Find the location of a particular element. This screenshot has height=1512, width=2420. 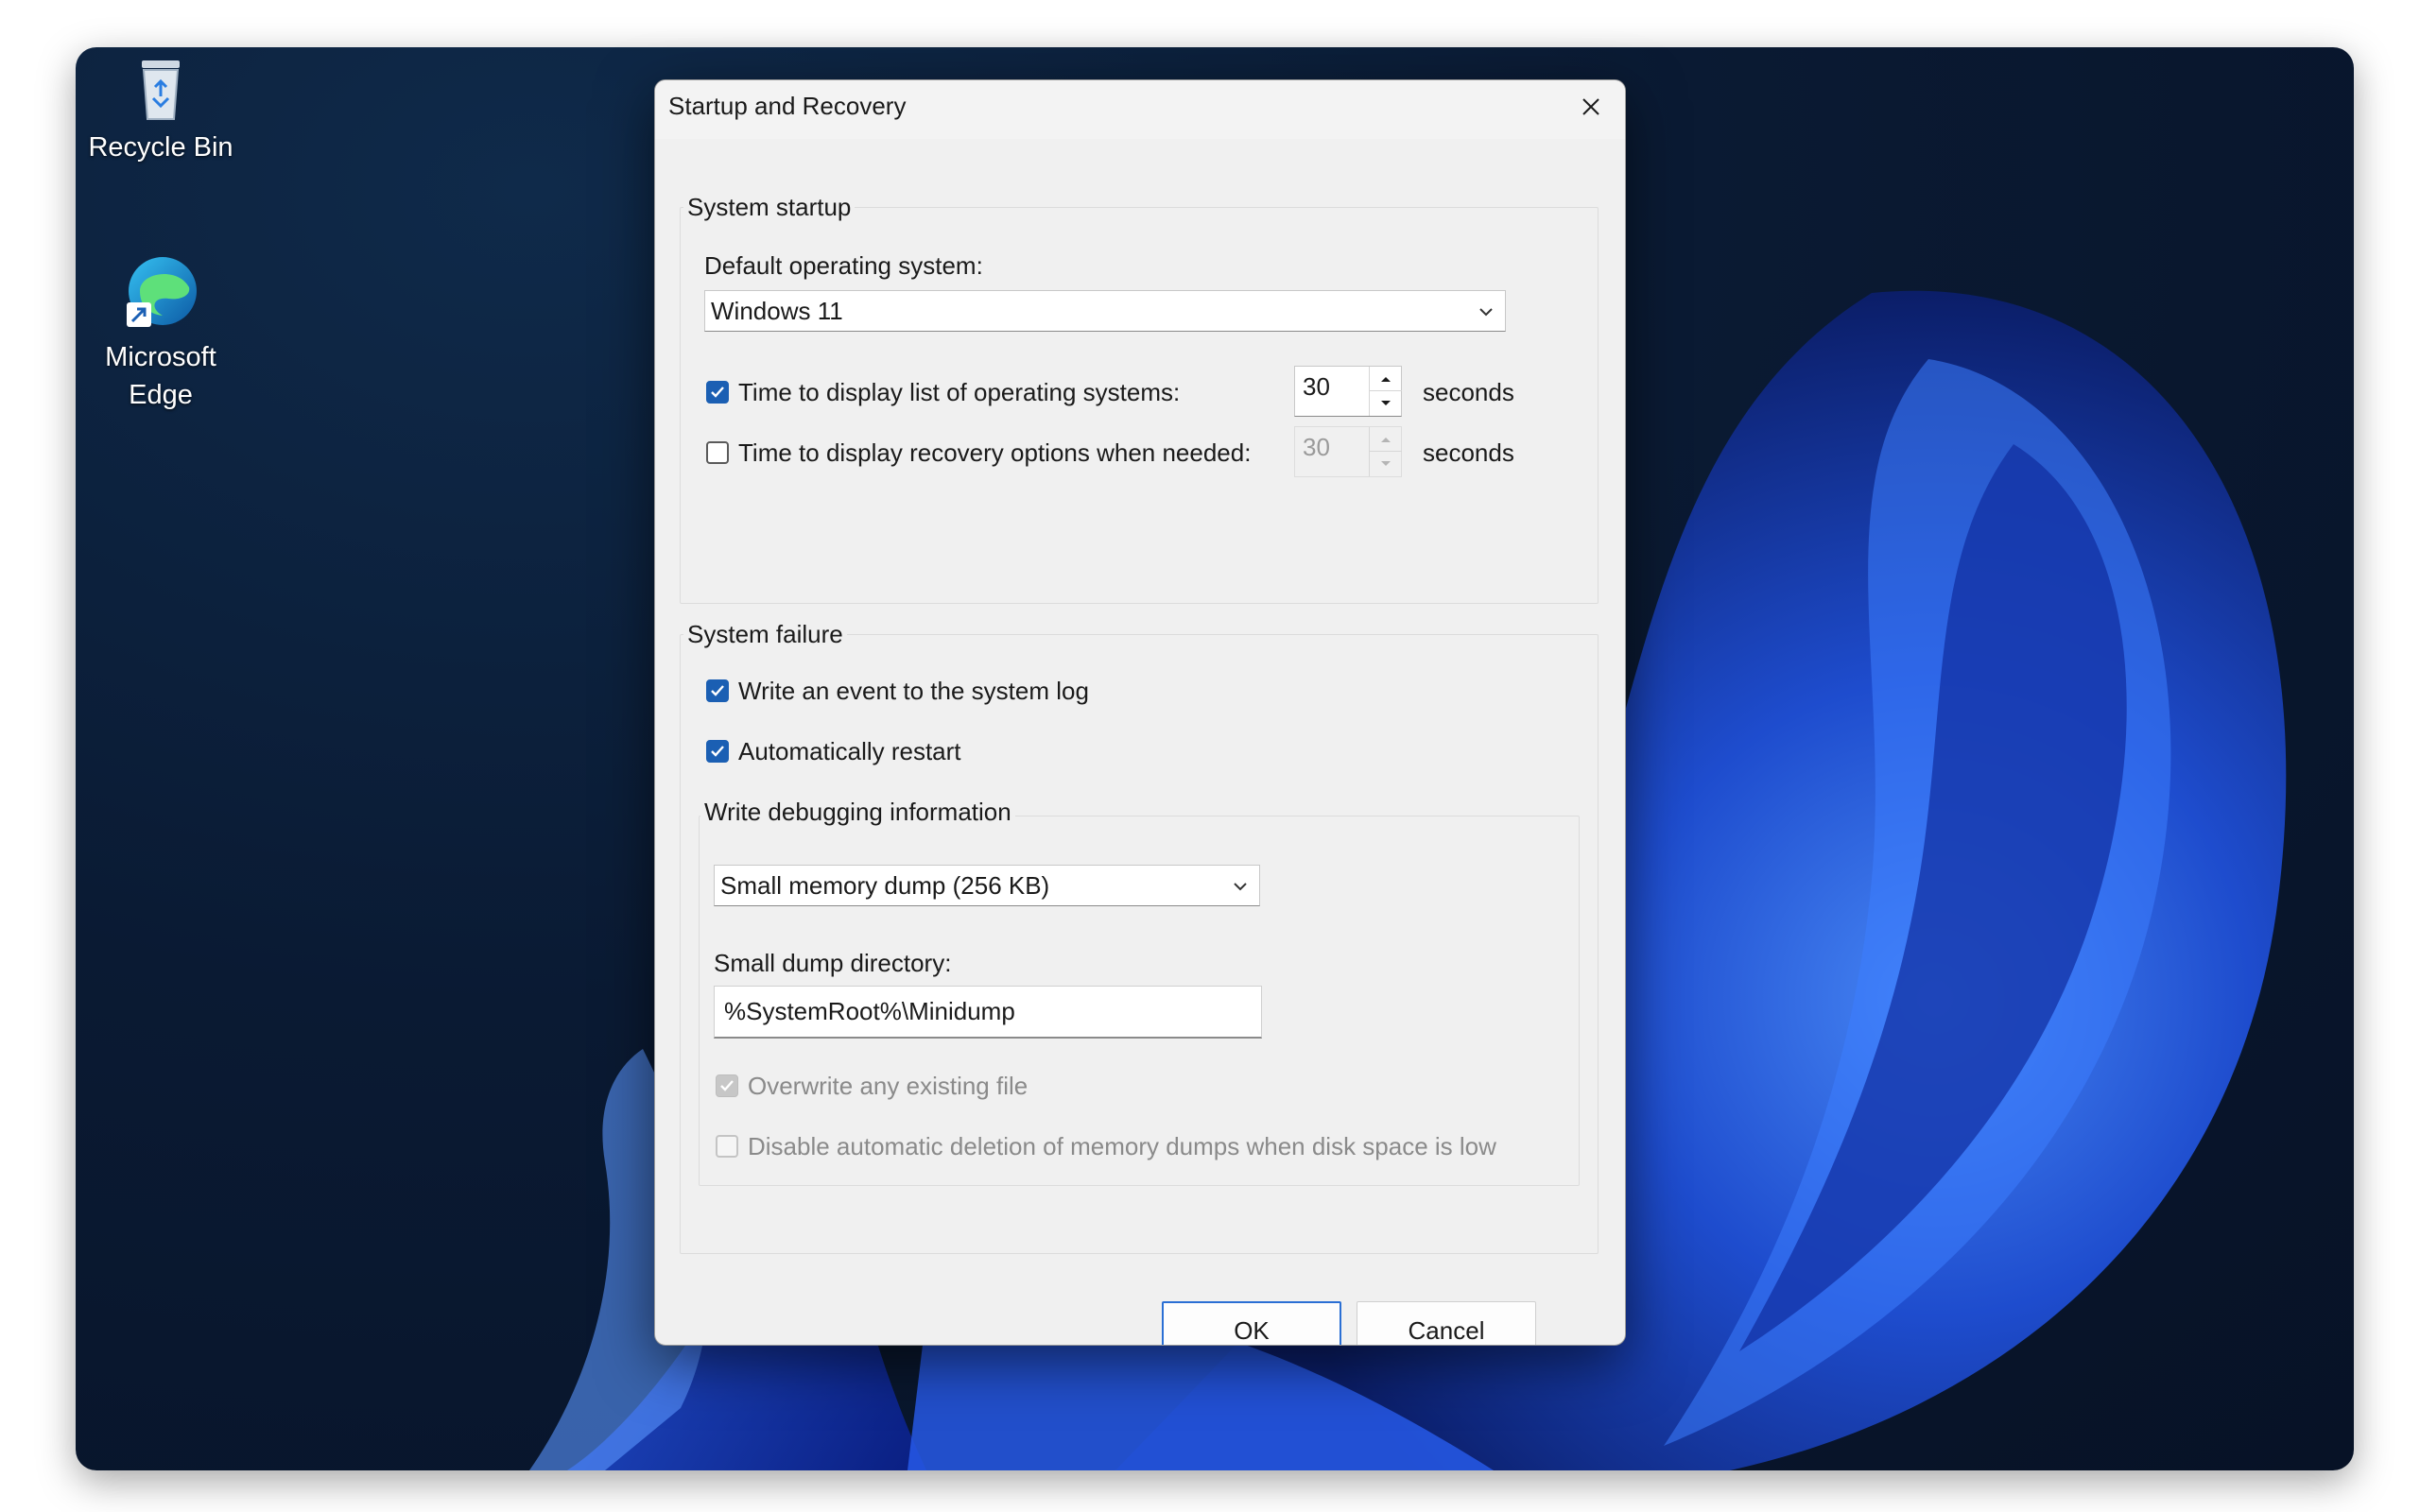

desktop-icon-recycle-bin: Recycle Bin is located at coordinates (161, 110).